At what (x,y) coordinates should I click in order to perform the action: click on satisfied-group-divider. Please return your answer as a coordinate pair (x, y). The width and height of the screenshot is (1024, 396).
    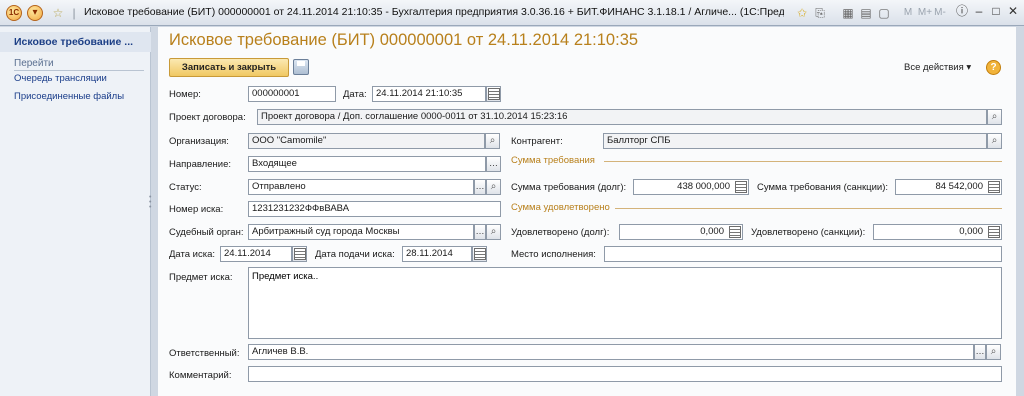
    Looking at the image, I should click on (808, 208).